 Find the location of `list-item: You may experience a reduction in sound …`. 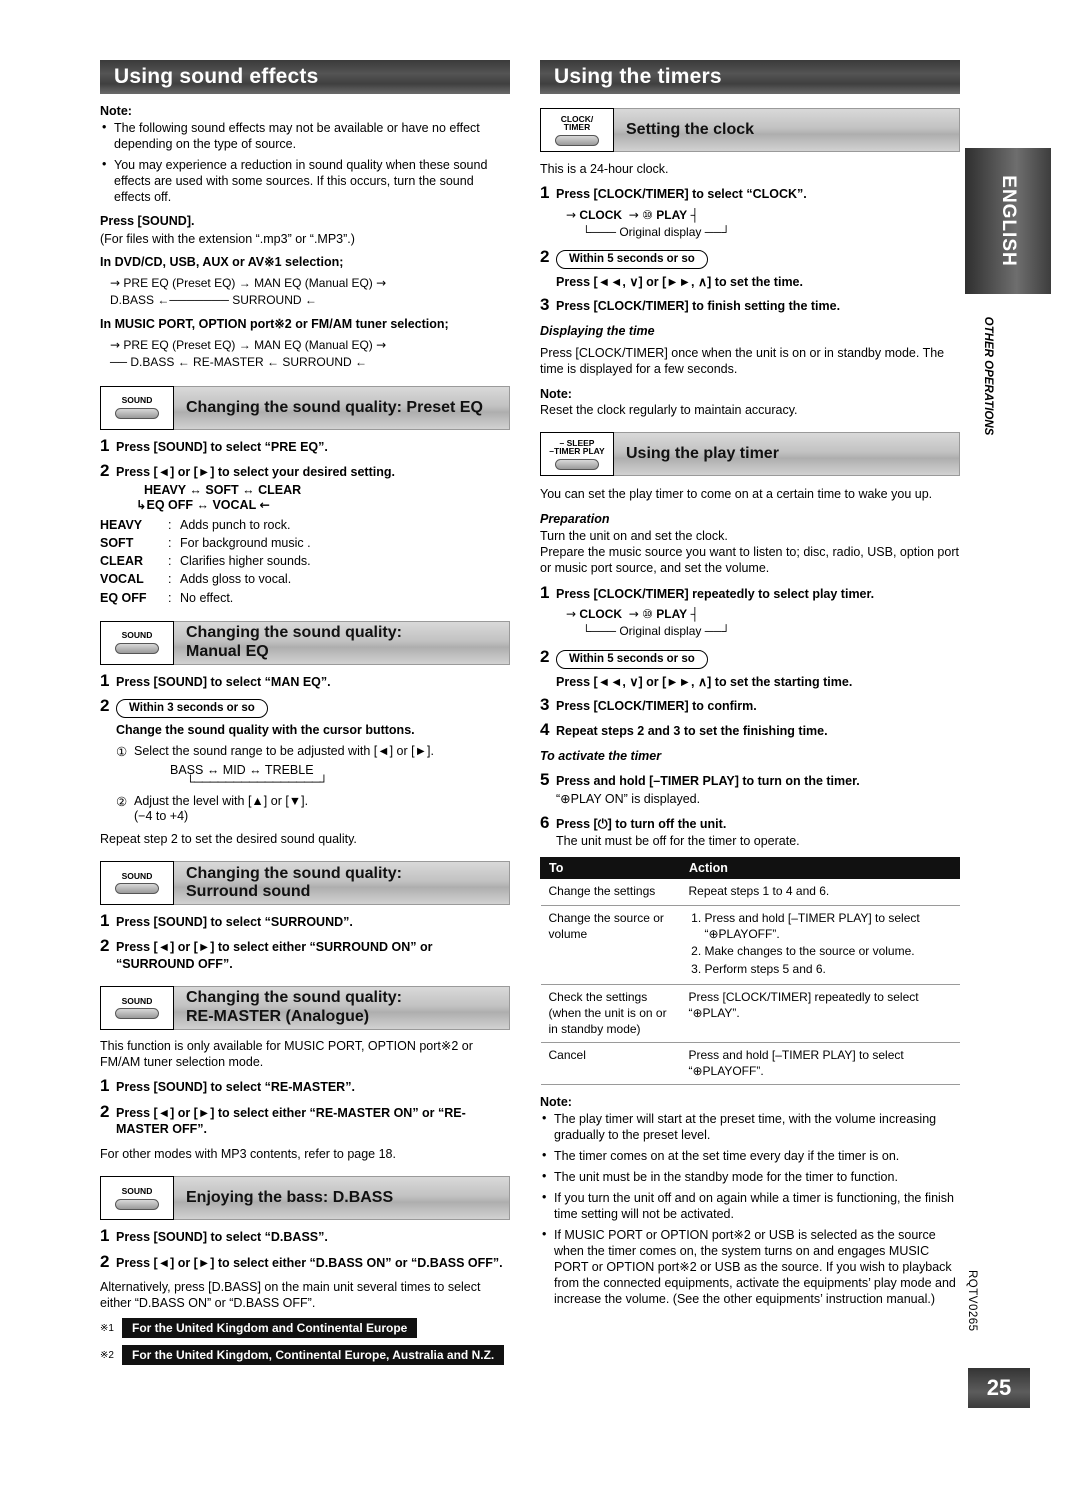

list-item: You may experience a reduction in sound … is located at coordinates (305, 180).